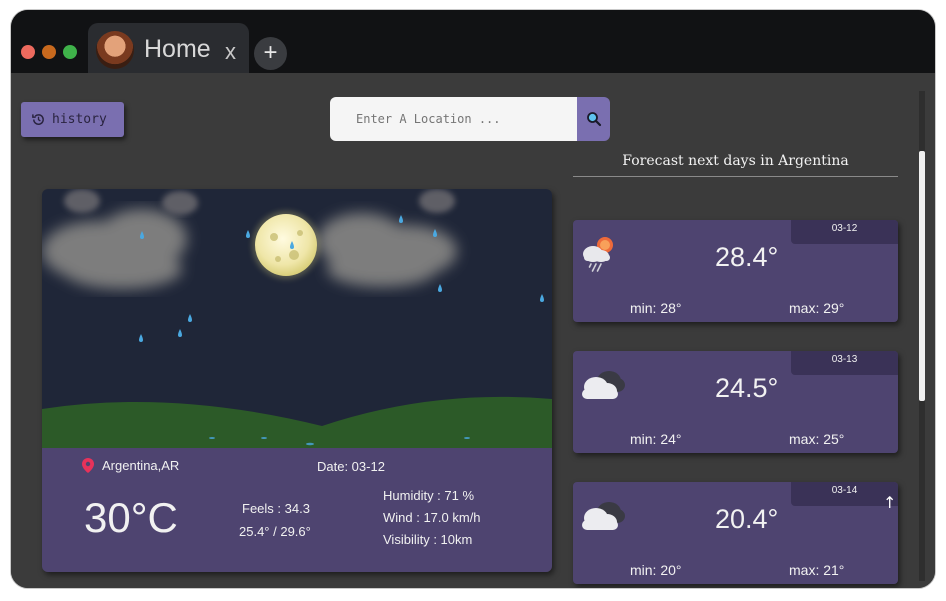 The width and height of the screenshot is (946, 601). What do you see at coordinates (230, 52) in the screenshot?
I see `tab-close-button: x` at bounding box center [230, 52].